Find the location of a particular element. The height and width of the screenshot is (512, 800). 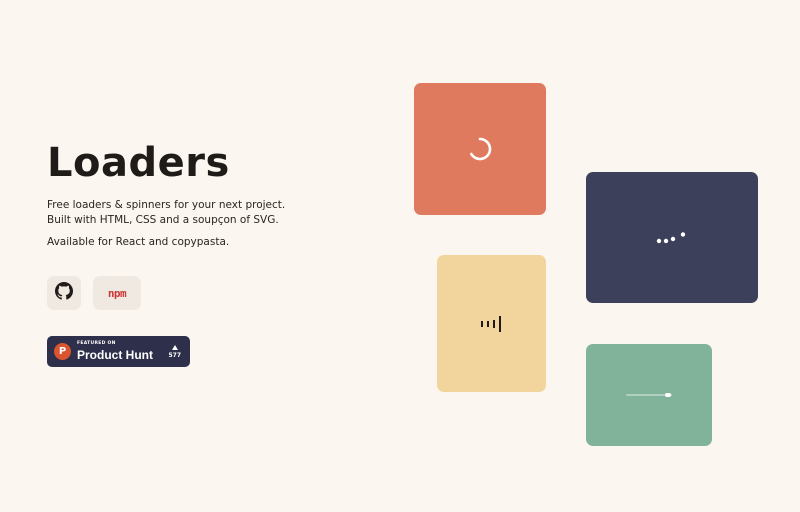

ring-spinner-icon is located at coordinates (481, 149).